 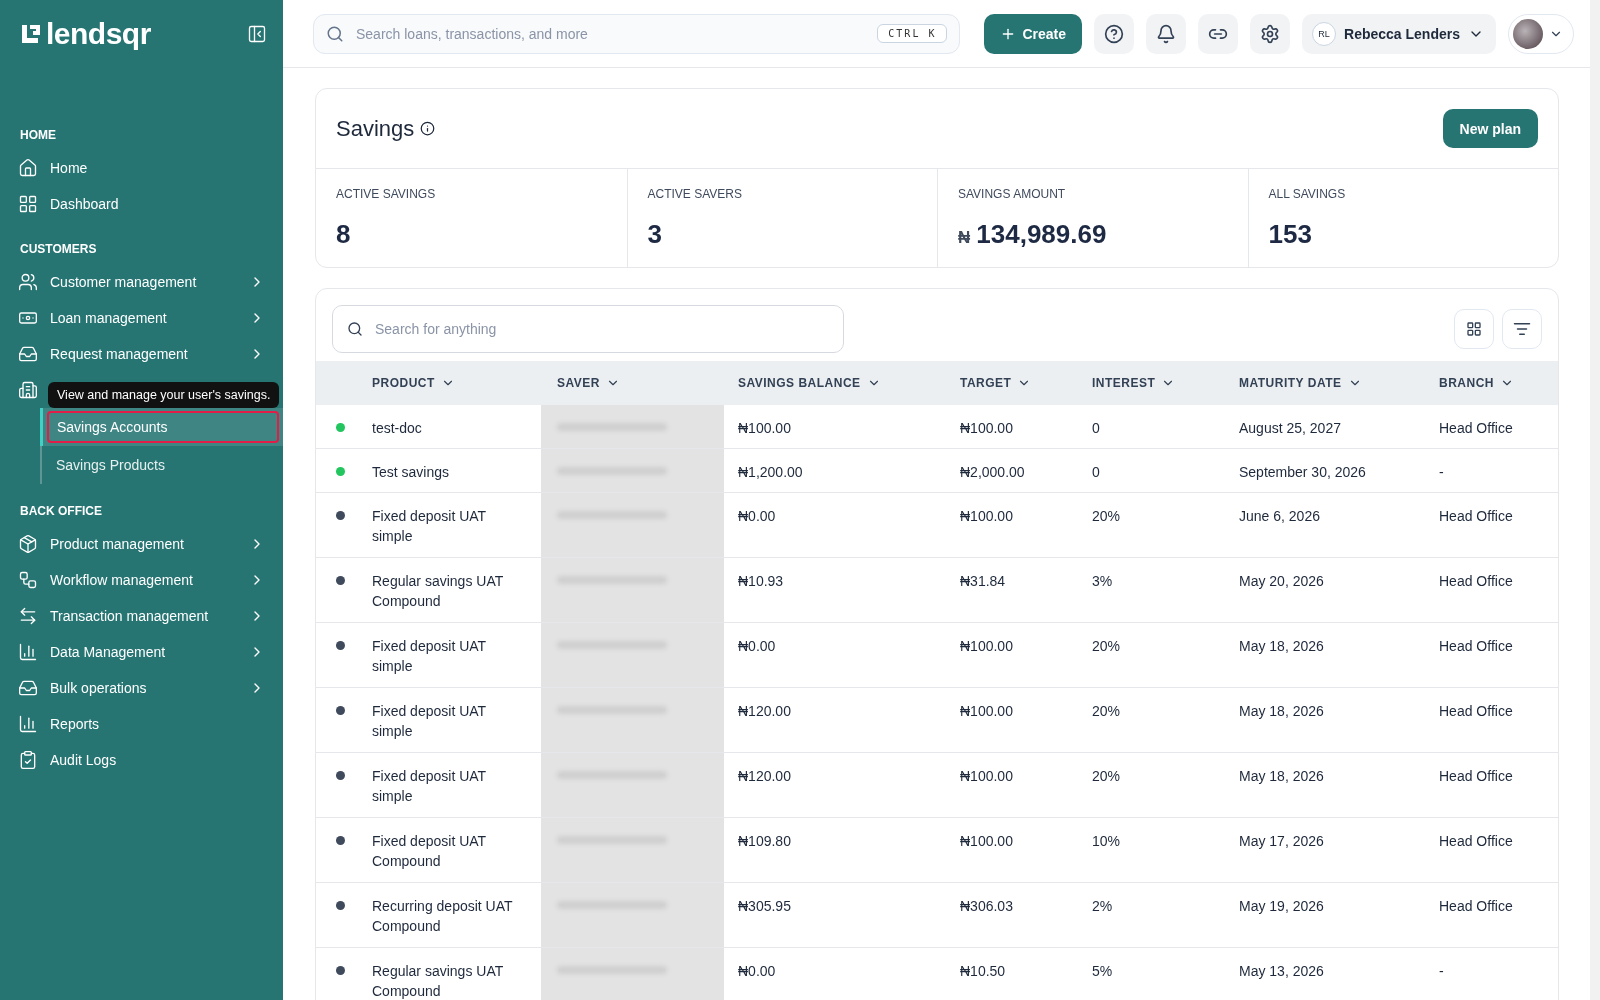 What do you see at coordinates (98, 34) in the screenshot?
I see `logo: lendsqr` at bounding box center [98, 34].